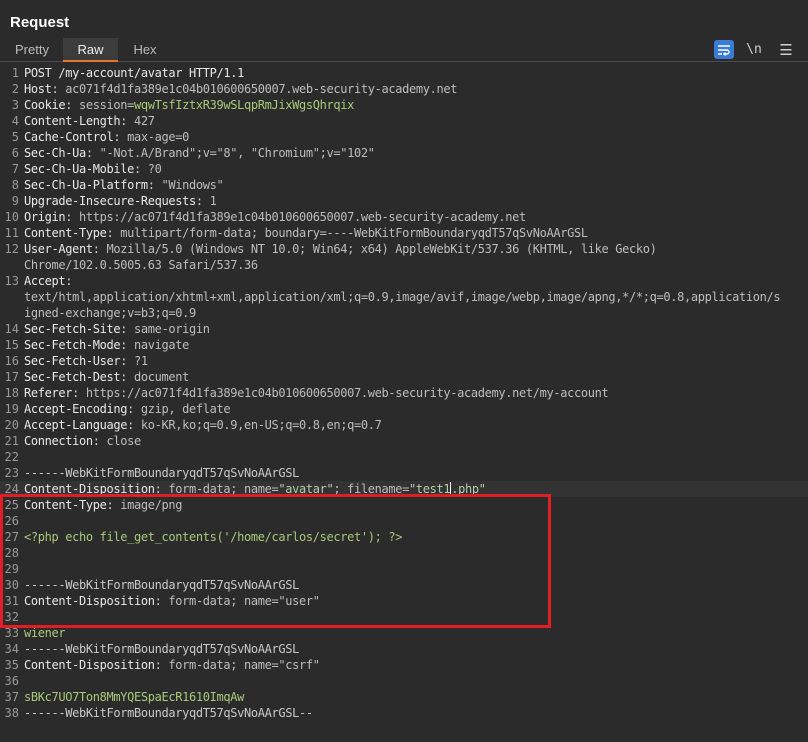 The height and width of the screenshot is (742, 808). I want to click on code-text: Chrome/102.0.5005.63 Safari/537.36, so click(141, 265).